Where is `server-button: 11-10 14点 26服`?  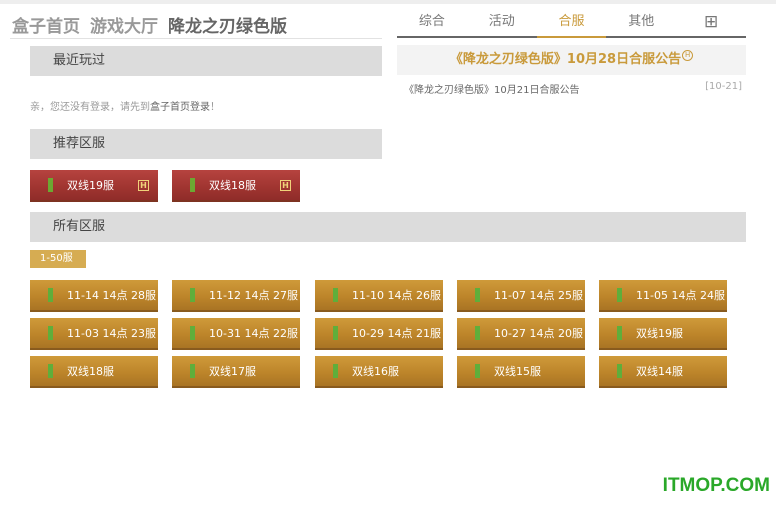
server-button: 11-10 14点 26服 is located at coordinates (379, 296).